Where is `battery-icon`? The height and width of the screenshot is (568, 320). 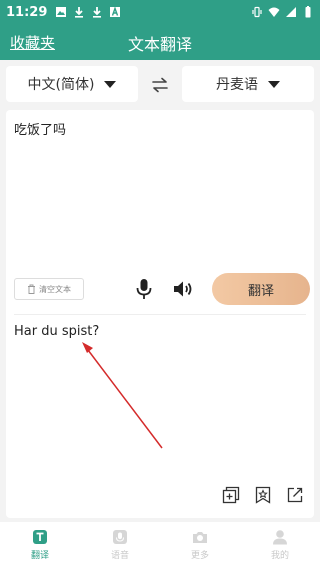
battery-icon is located at coordinates (308, 12).